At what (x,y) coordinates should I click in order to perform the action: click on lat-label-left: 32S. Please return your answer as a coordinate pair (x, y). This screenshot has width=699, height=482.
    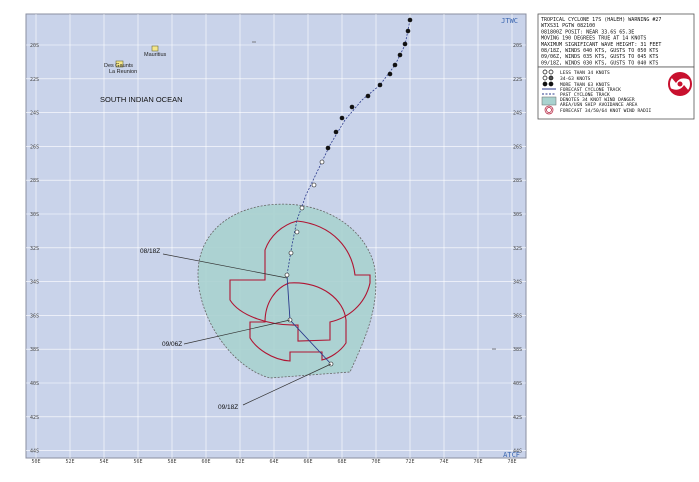
    Looking at the image, I should click on (34, 249).